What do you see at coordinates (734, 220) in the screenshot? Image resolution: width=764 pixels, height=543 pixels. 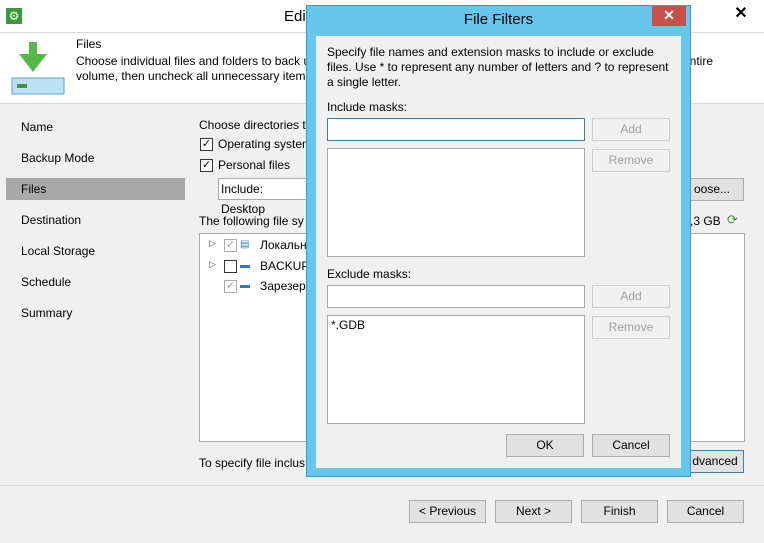 I see `refresh-icon: ⟳` at bounding box center [734, 220].